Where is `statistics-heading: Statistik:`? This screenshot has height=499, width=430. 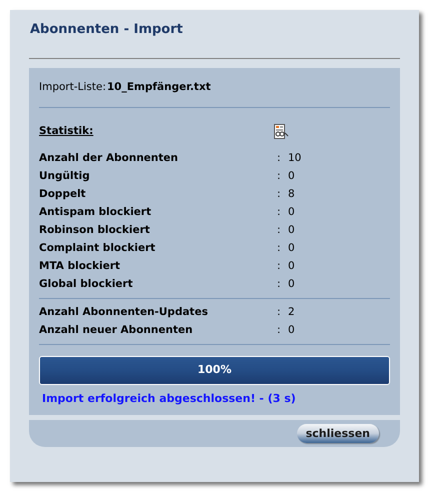
statistics-heading: Statistik: is located at coordinates (66, 132).